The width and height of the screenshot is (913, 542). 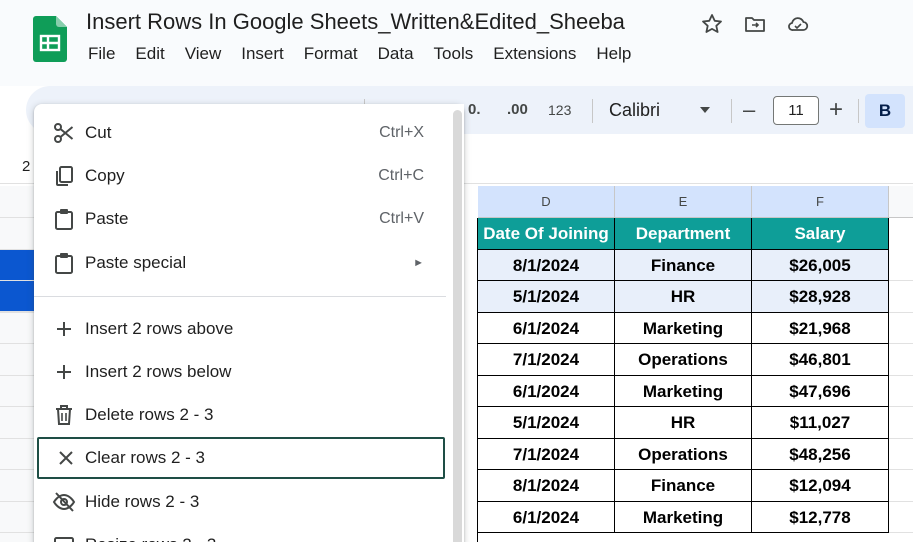 What do you see at coordinates (64, 502) in the screenshot?
I see `eye-off-icon` at bounding box center [64, 502].